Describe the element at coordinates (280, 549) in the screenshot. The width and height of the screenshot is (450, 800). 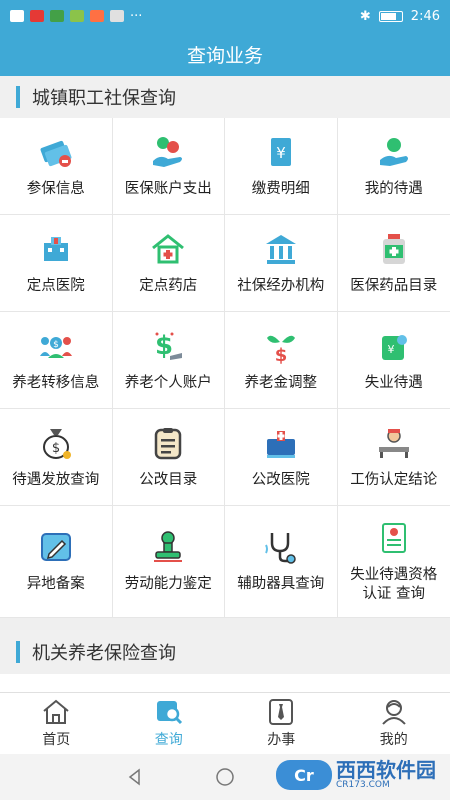
I see `stethoscope-icon` at that location.